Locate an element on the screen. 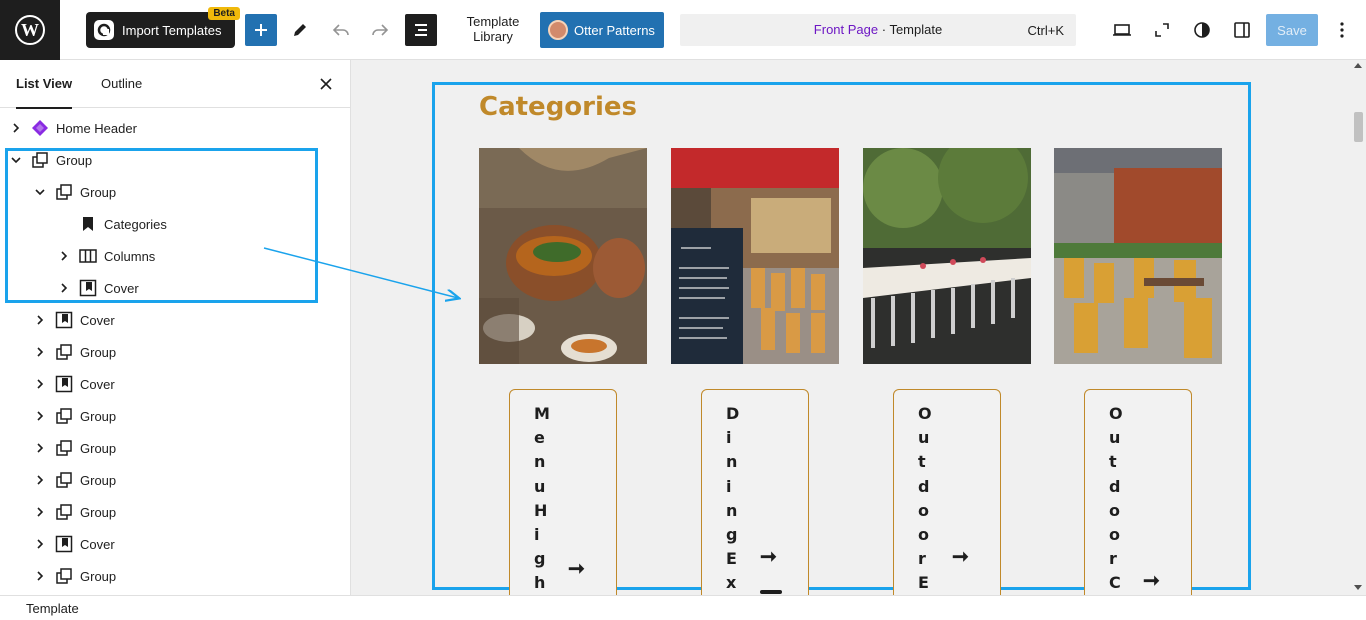  editor-footer-breadcrumb: Template is located at coordinates (683, 607).